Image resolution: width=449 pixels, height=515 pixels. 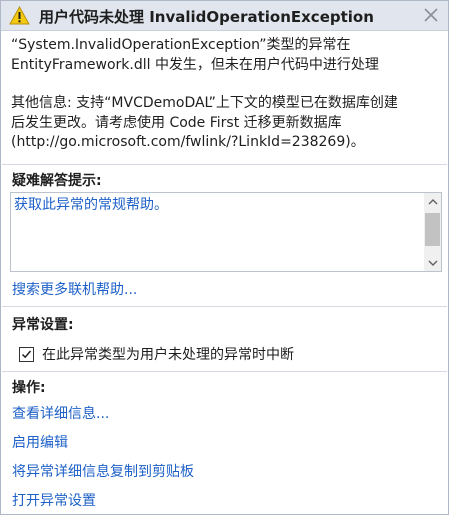 What do you see at coordinates (29, 388) in the screenshot?
I see `actions-title: 操作:` at bounding box center [29, 388].